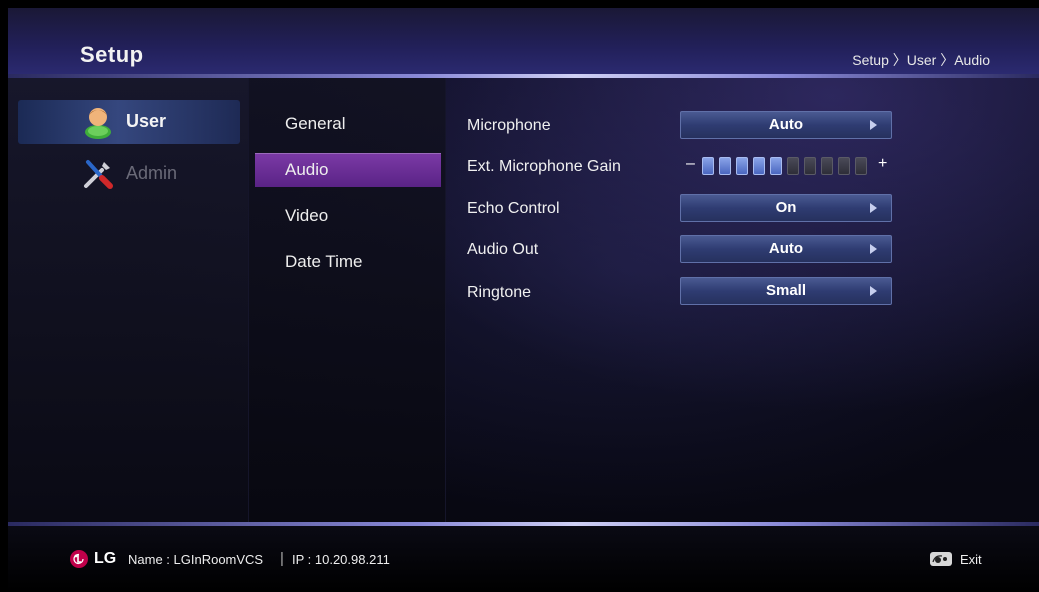 This screenshot has width=1039, height=592. Describe the element at coordinates (971, 559) in the screenshot. I see `exit-button: Exit` at that location.